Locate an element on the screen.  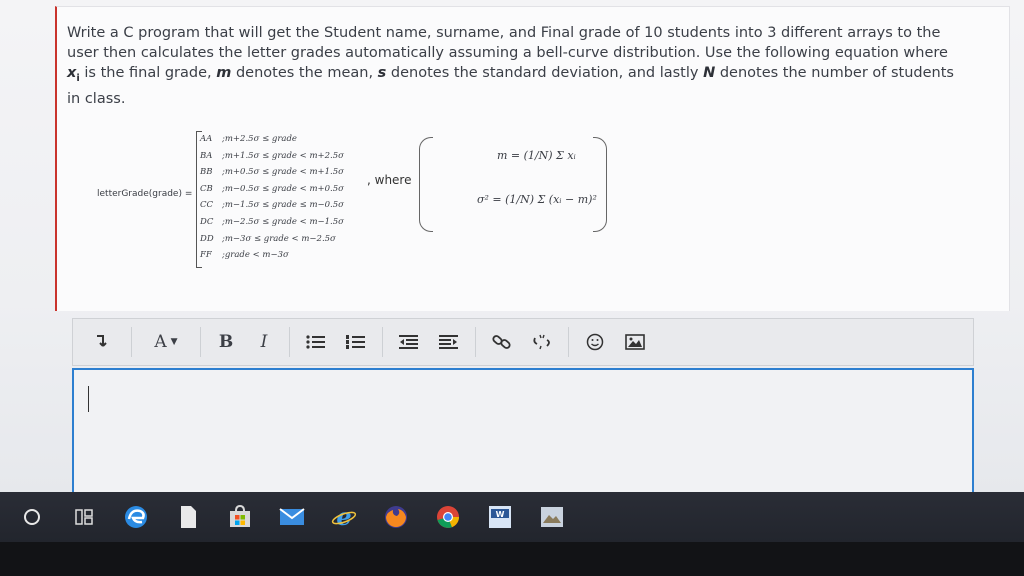
case-condition: ;grade < m−3σ is located at coordinates (255, 255).